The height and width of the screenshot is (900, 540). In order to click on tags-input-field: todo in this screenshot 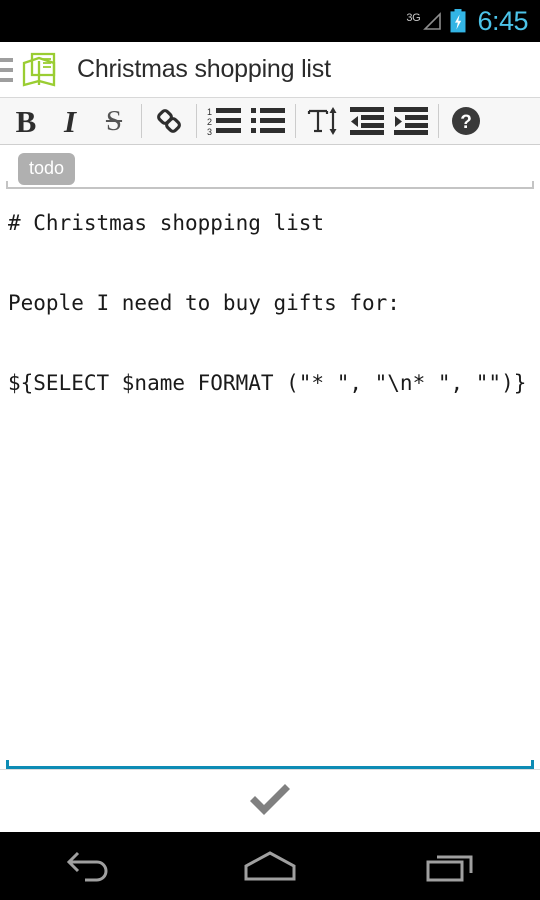, I will do `click(270, 167)`.